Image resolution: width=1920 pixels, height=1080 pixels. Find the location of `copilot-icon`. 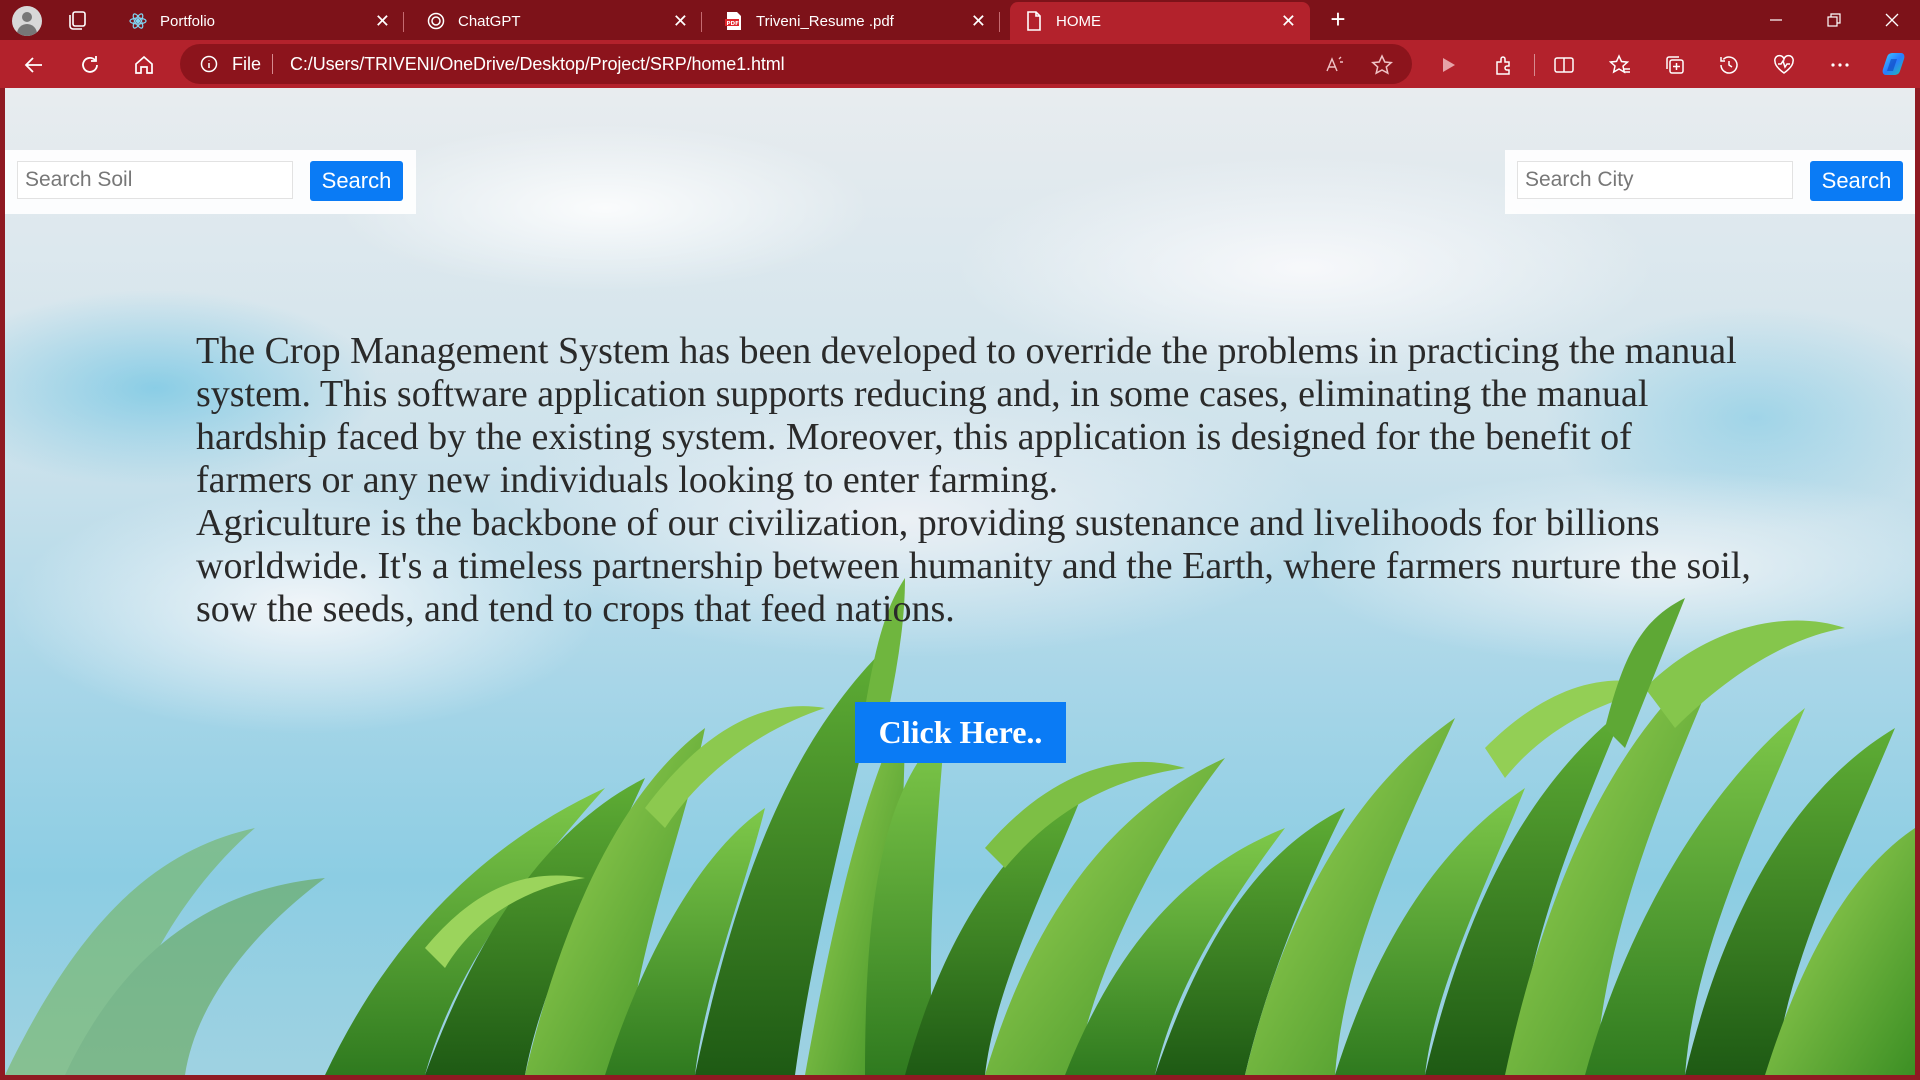

copilot-icon is located at coordinates (1894, 65).